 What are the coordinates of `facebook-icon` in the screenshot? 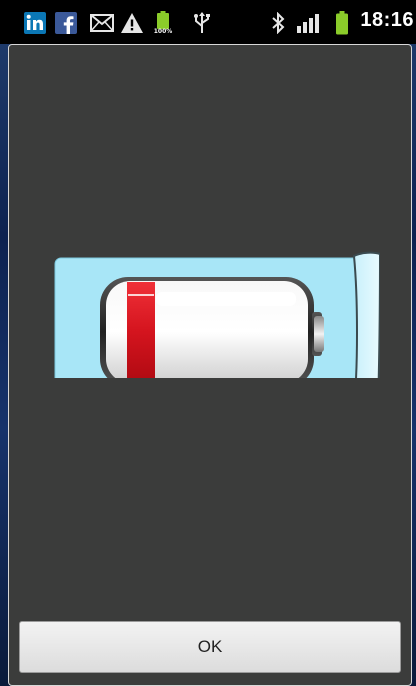 It's located at (67, 23).